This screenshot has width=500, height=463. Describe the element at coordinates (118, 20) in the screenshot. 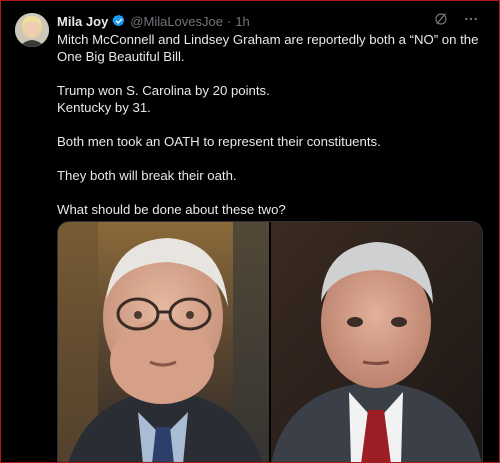

I see `verified-badge-icon` at that location.